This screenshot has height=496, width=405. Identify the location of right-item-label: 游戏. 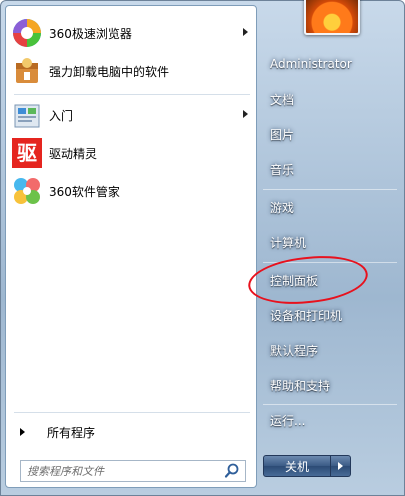
(282, 207).